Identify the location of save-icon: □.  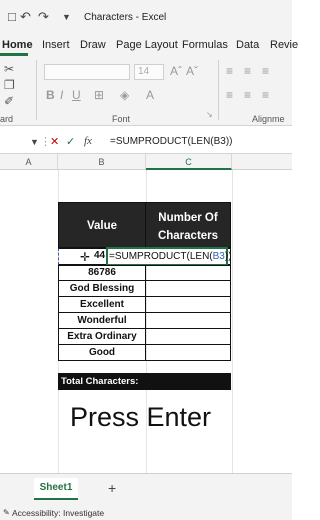
(12, 16).